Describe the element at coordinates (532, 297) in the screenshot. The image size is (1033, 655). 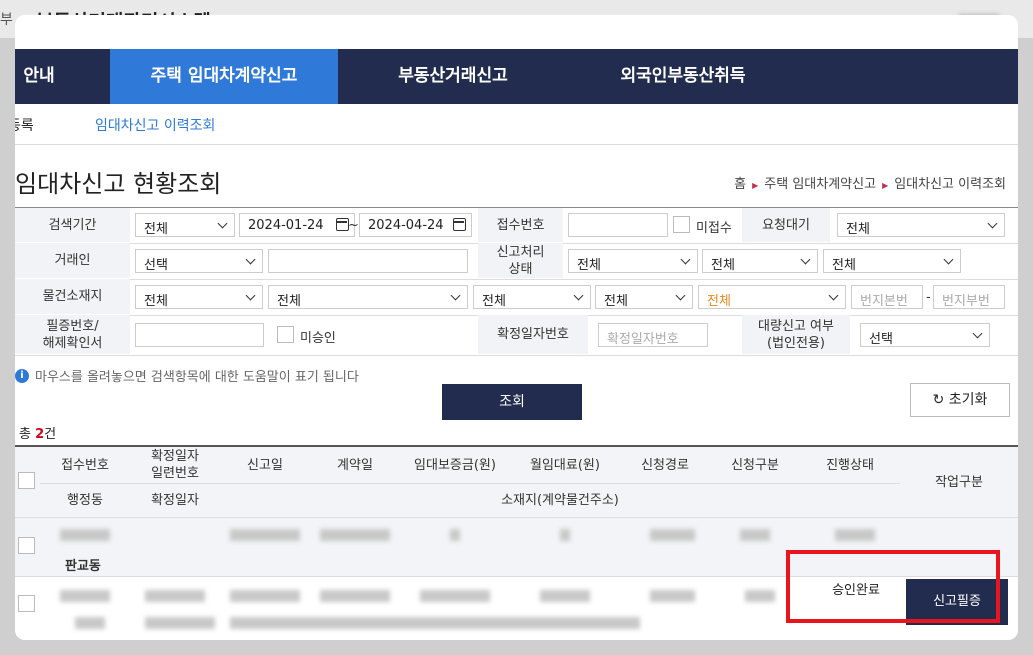
I see `location-select-3: 전체` at that location.